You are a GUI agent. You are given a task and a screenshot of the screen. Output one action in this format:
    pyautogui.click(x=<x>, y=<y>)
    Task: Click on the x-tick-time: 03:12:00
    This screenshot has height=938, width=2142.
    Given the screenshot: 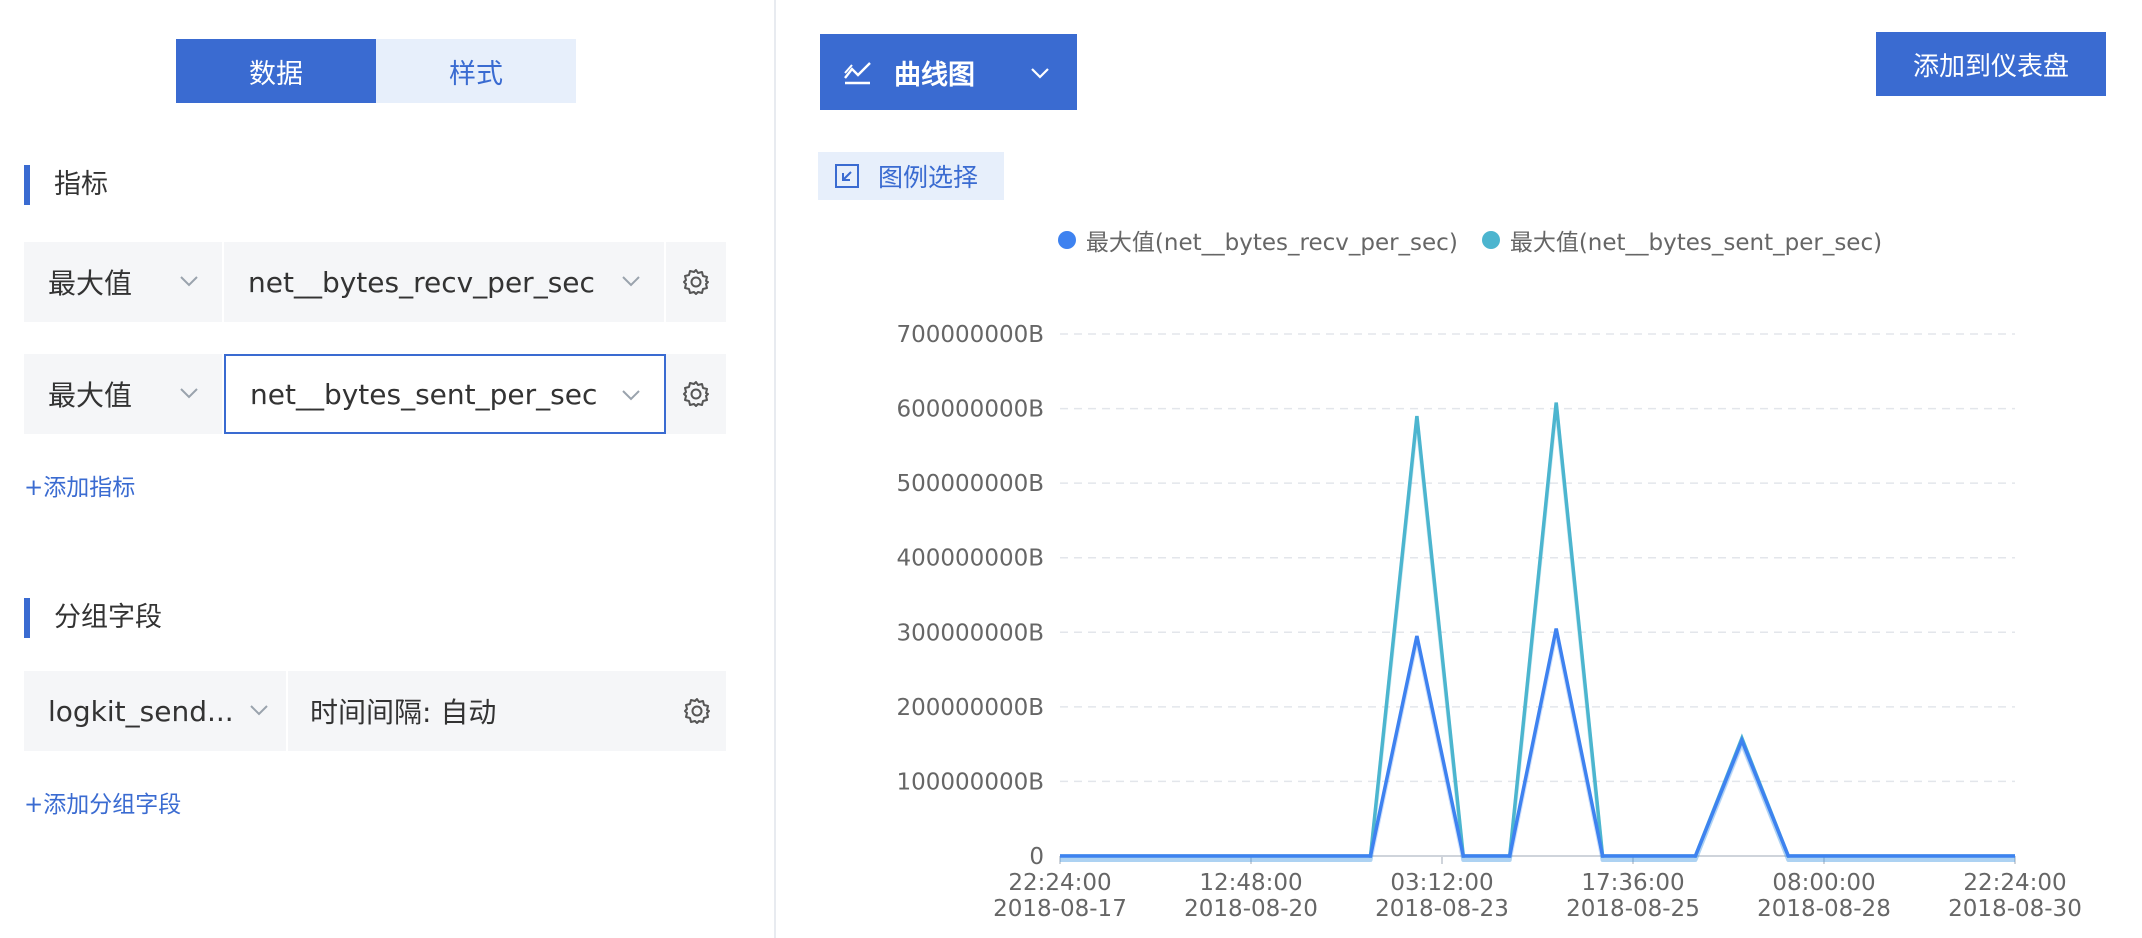 What is the action you would take?
    pyautogui.click(x=1441, y=883)
    